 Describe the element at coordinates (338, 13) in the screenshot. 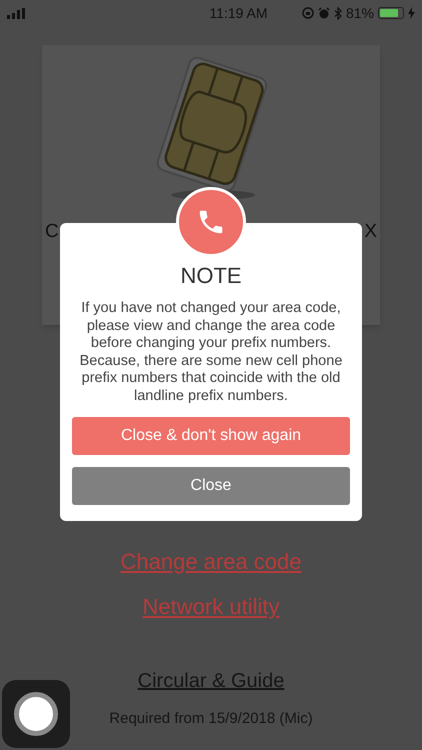

I see `bluetooth-icon` at that location.